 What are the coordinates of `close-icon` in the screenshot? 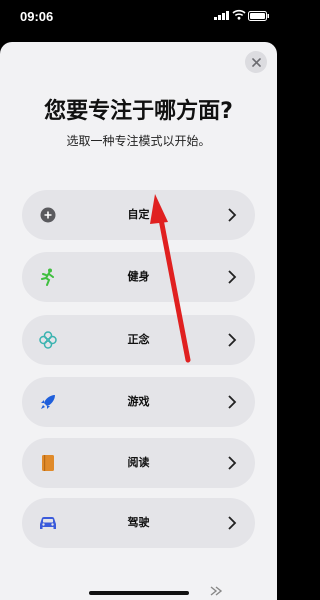 It's located at (256, 62).